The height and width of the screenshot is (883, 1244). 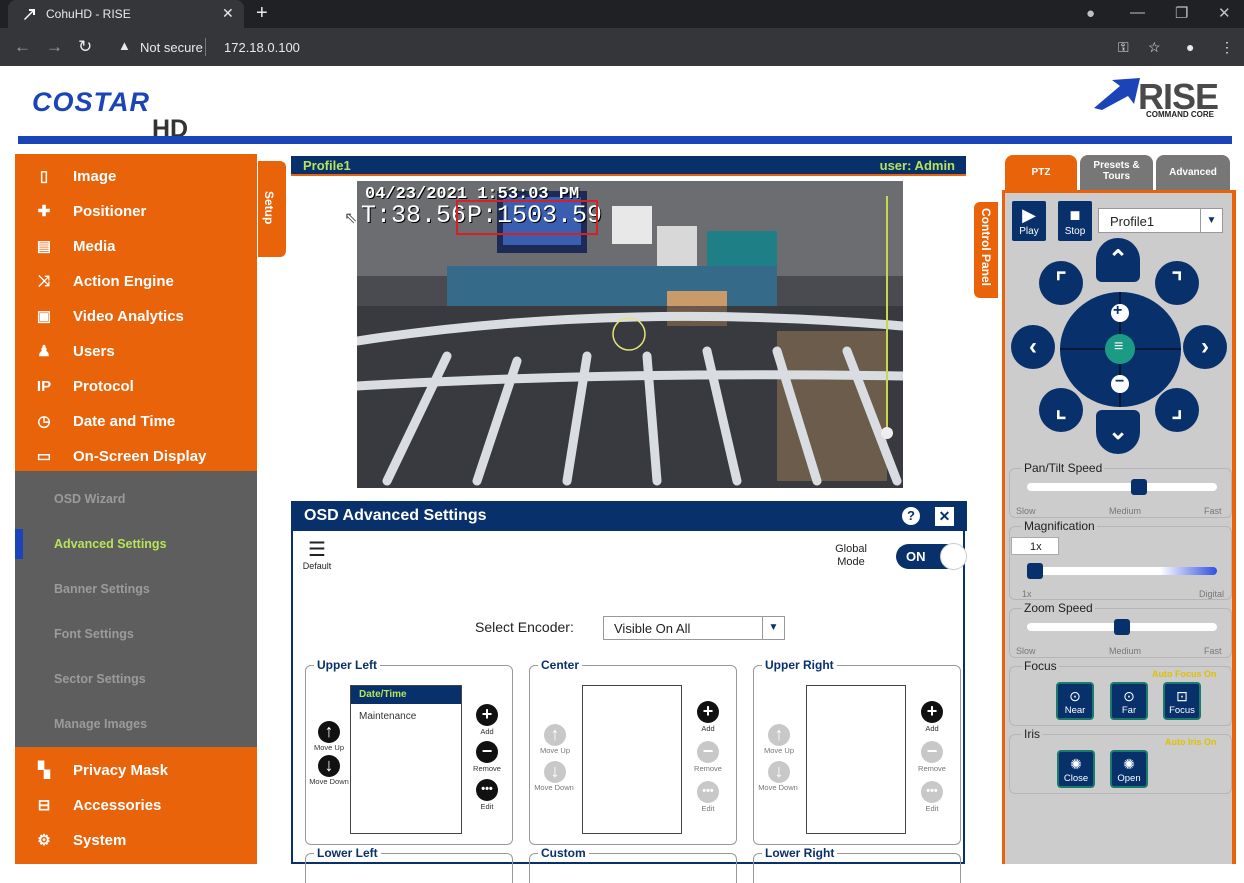 What do you see at coordinates (136, 421) in the screenshot?
I see `sidebar-item-date-time: ◷ Date and Time` at bounding box center [136, 421].